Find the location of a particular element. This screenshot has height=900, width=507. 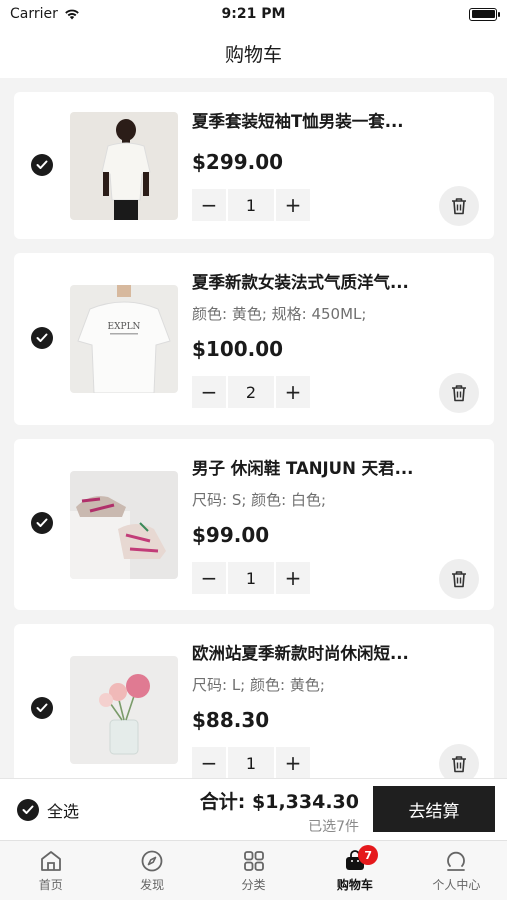

tab-label: 个人中心 is located at coordinates (456, 884).